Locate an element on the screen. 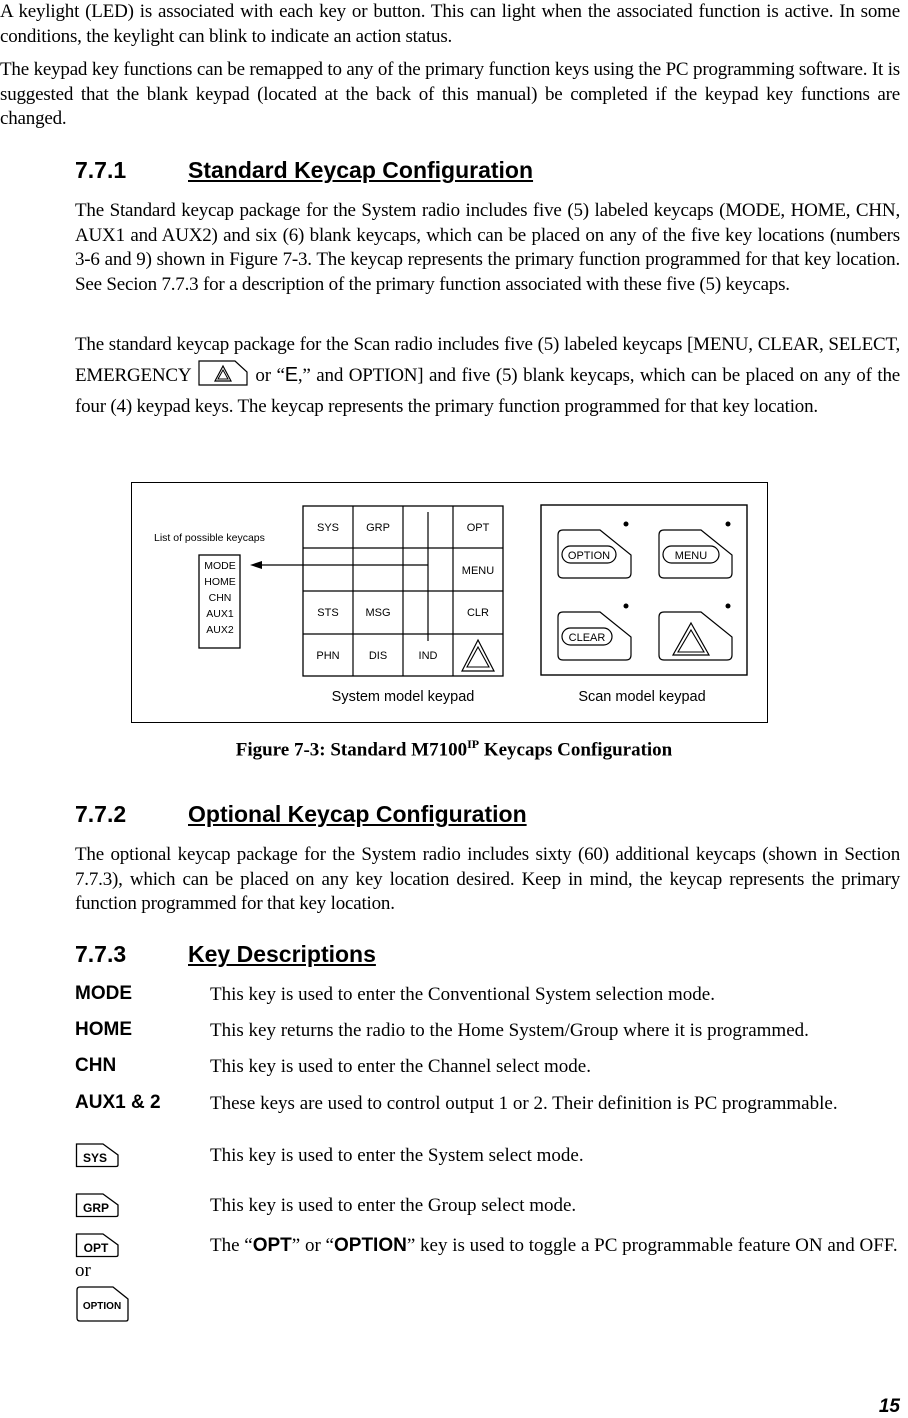  system-keypad-label: System model keypad is located at coordinates (403, 697).